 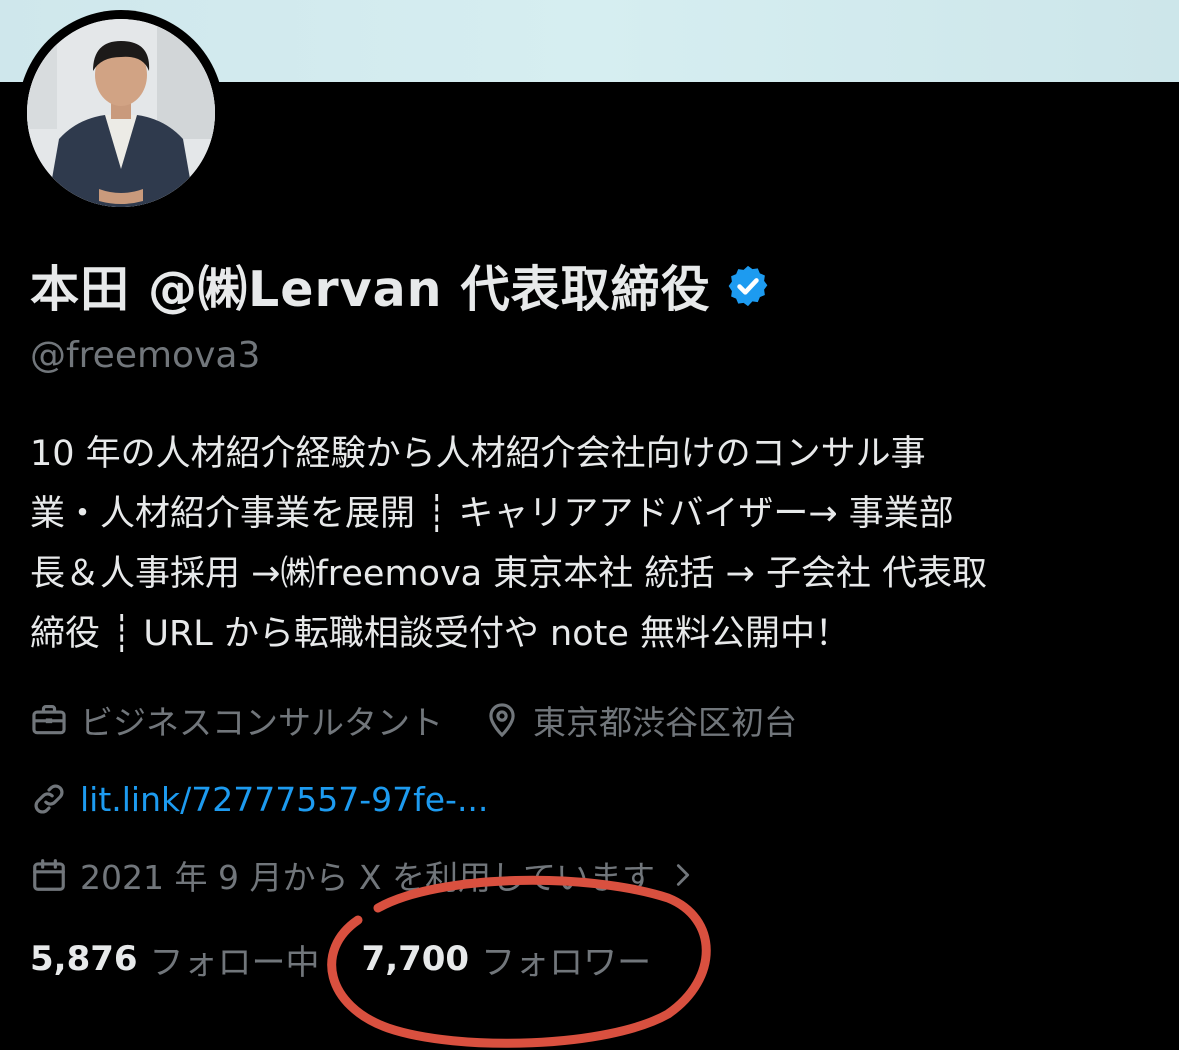 I want to click on location-text: 東京都渋谷区初台, so click(x=665, y=722).